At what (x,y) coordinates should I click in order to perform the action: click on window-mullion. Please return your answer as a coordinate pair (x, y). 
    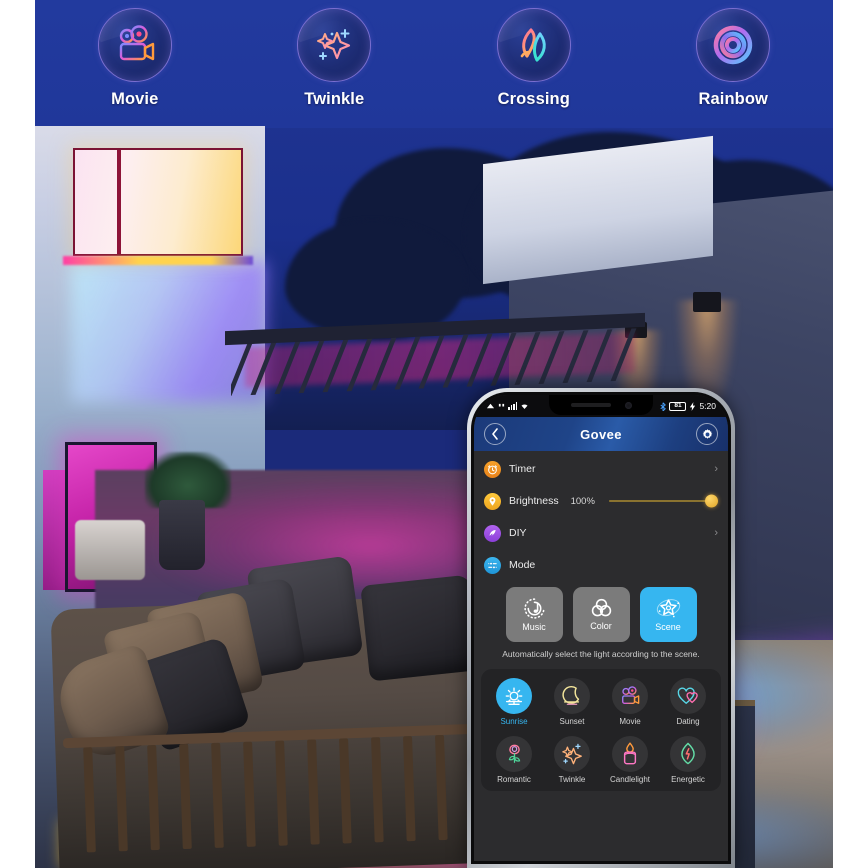
    Looking at the image, I should click on (119, 202).